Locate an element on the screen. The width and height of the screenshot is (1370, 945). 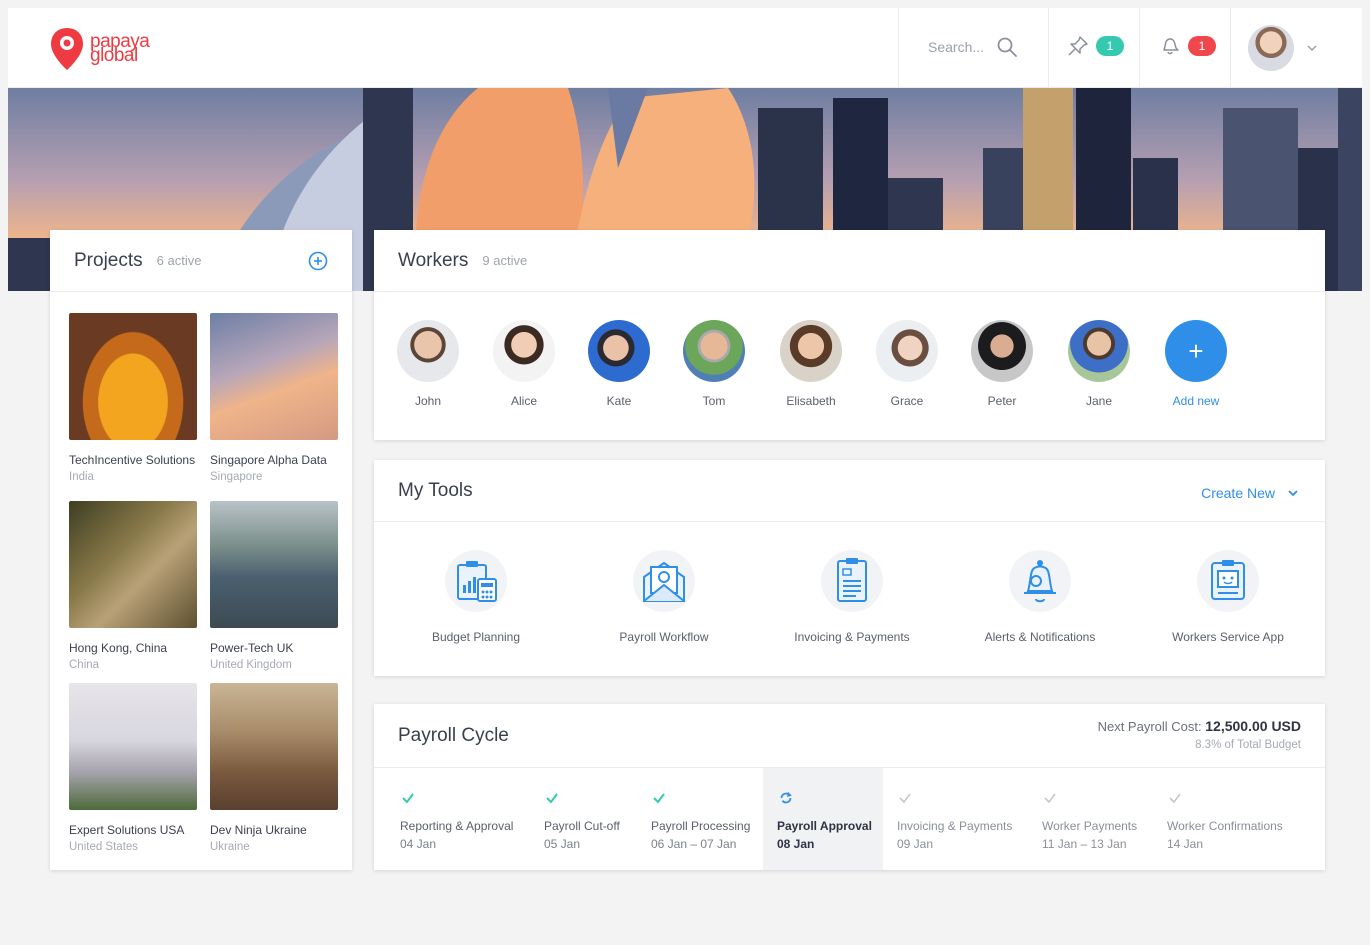
project-tile: Hong Kong, China China is located at coordinates (133, 586).